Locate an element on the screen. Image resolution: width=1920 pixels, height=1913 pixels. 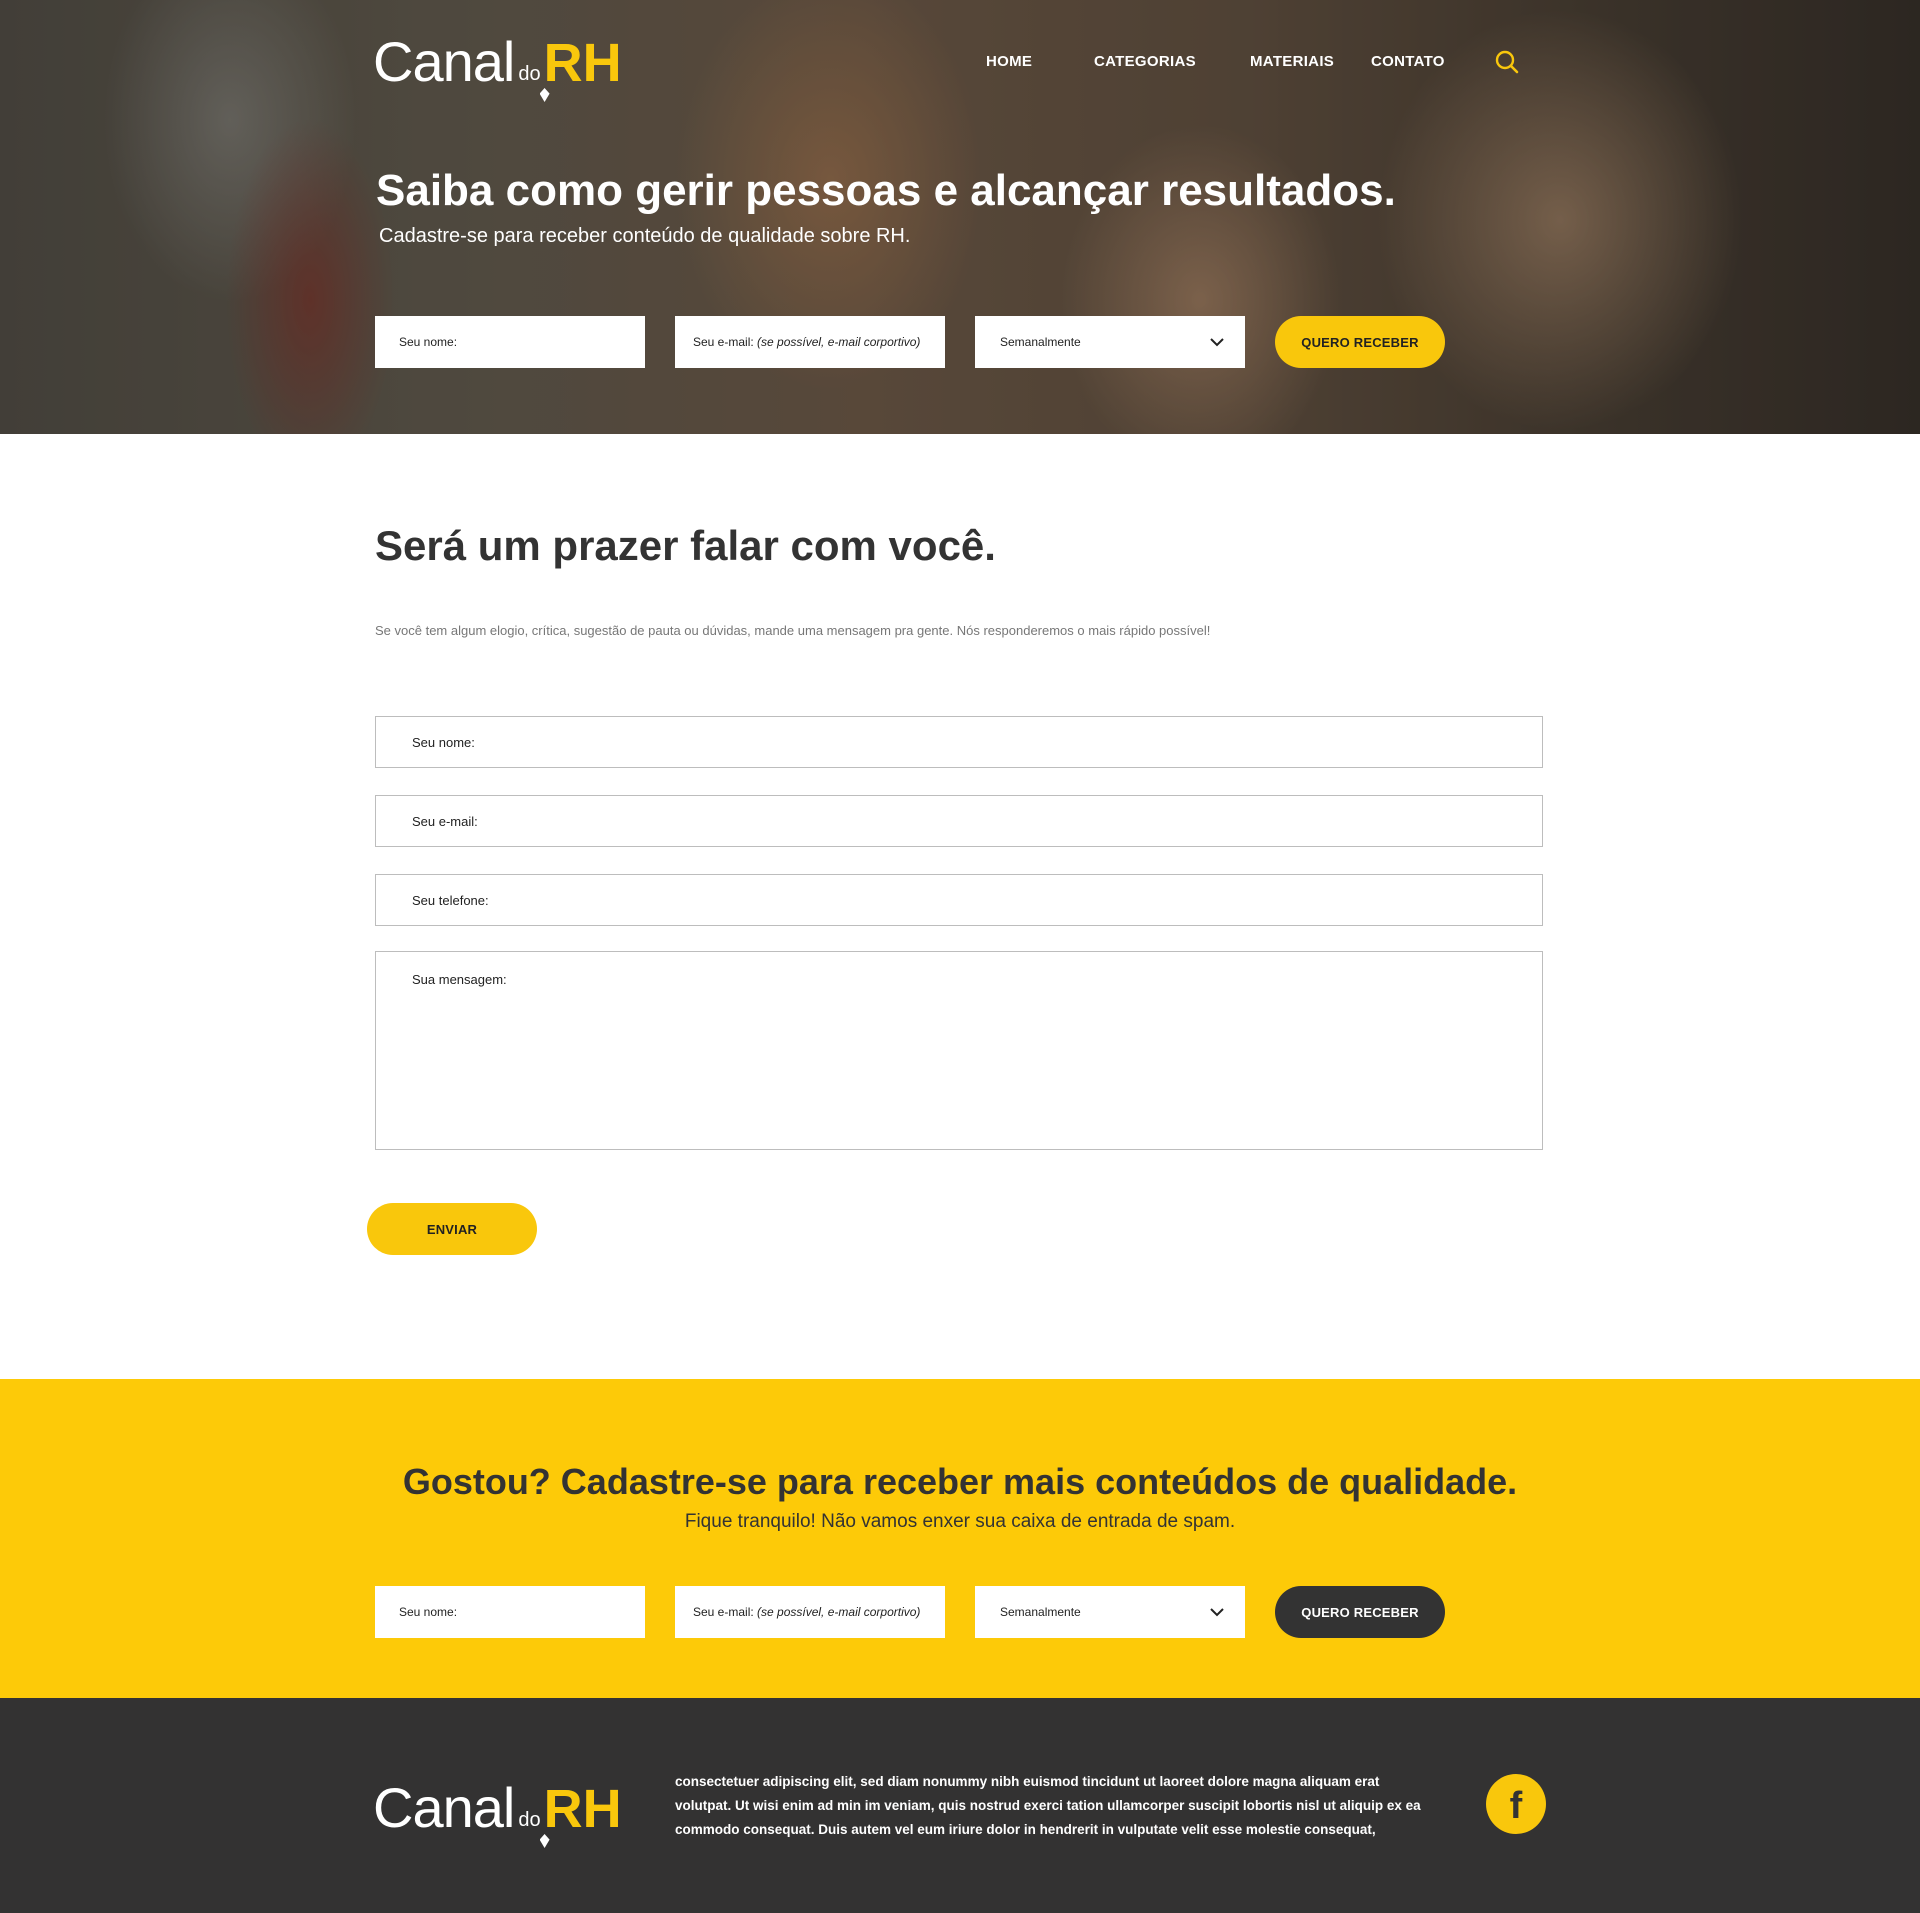
hero-title-text-1: Saiba como is located at coordinates (506, 190).